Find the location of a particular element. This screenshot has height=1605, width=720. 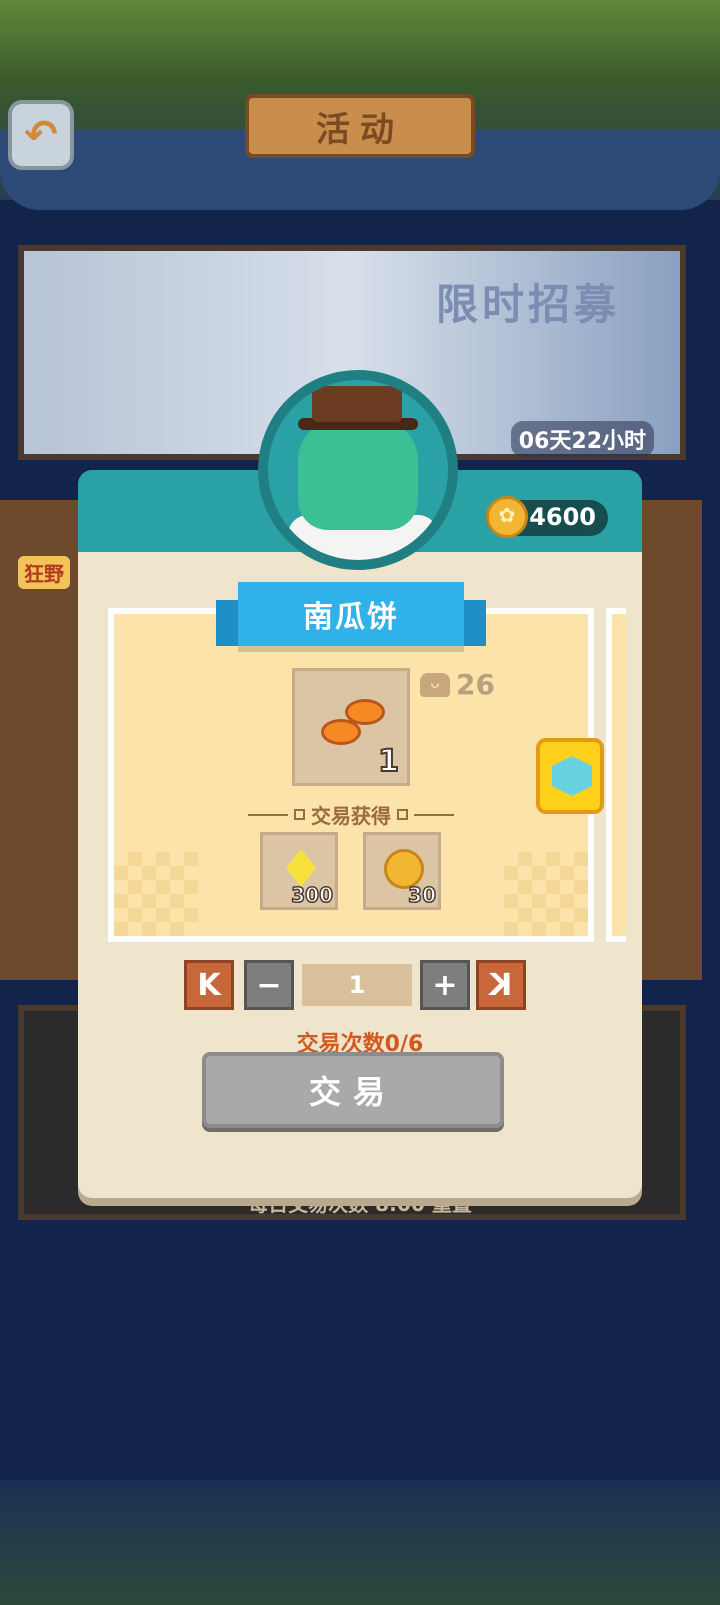

first-button: K is located at coordinates (209, 985).